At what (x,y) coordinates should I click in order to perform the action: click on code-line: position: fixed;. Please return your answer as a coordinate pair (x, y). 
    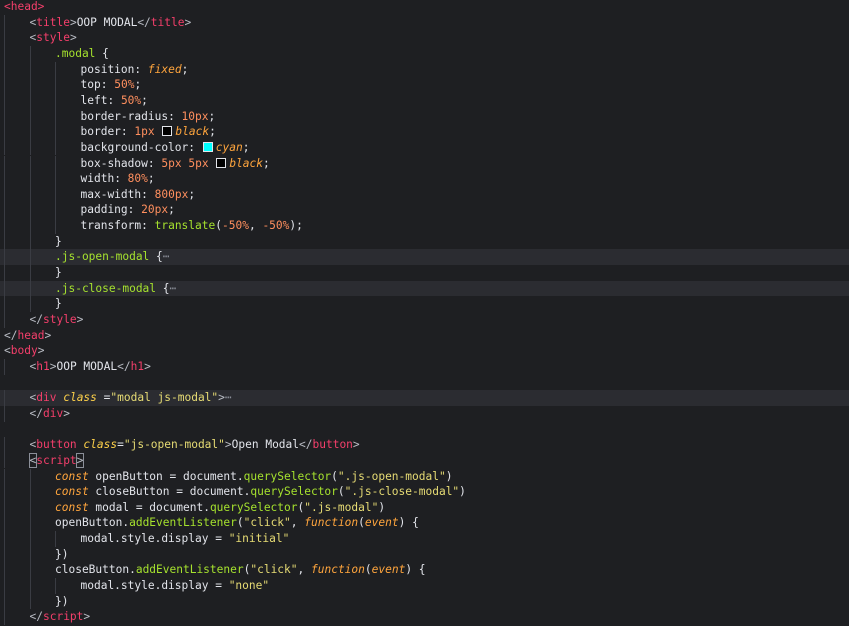
    Looking at the image, I should click on (424, 69).